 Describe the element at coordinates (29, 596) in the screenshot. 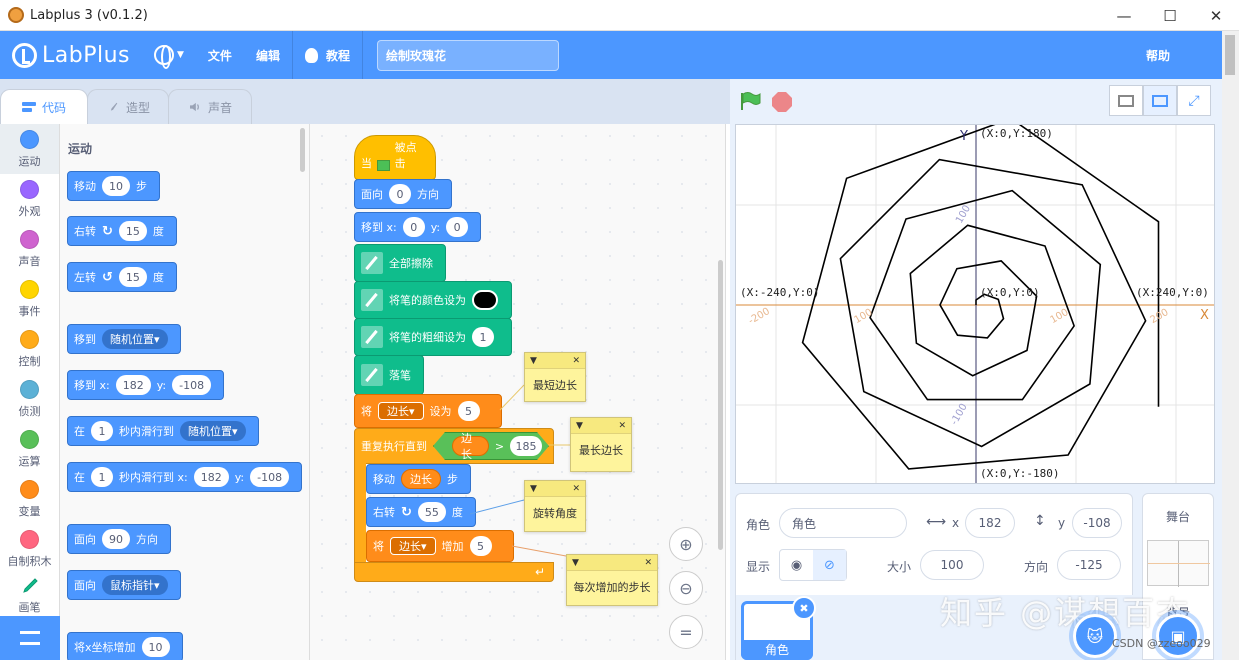

I see `category-pen: 画笔` at that location.